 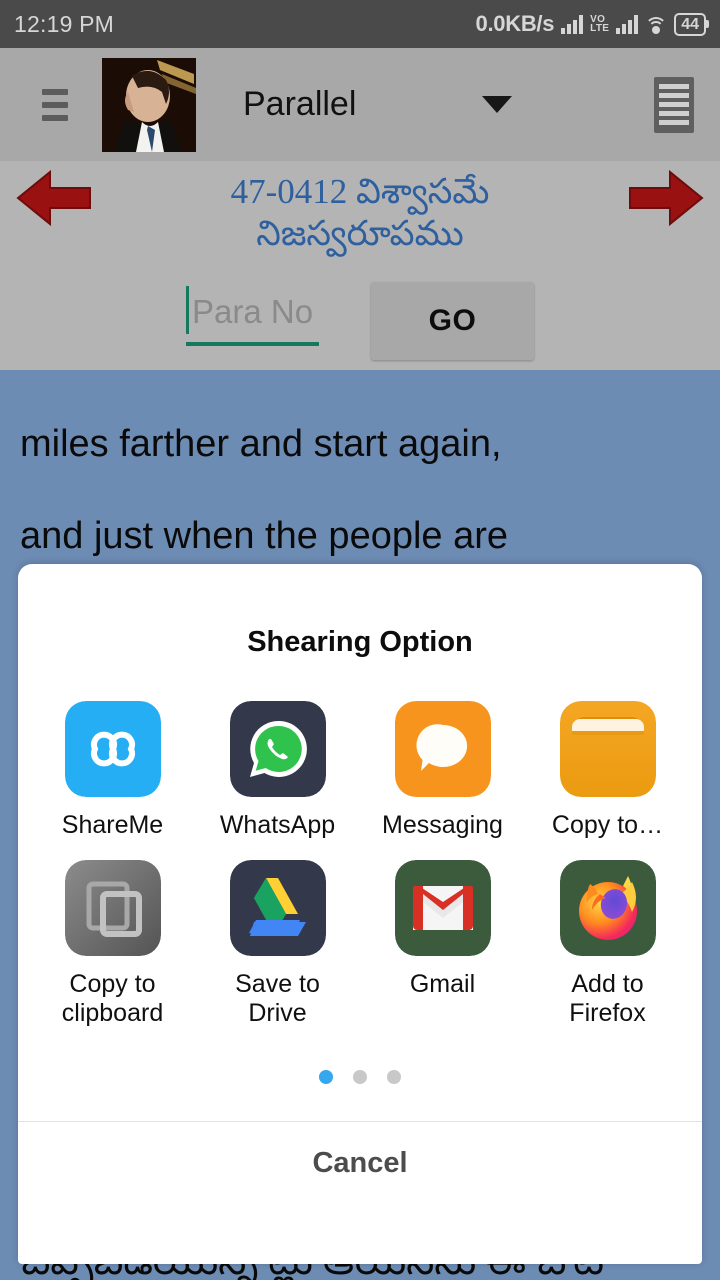 I want to click on whatsapp-icon, so click(x=277, y=749).